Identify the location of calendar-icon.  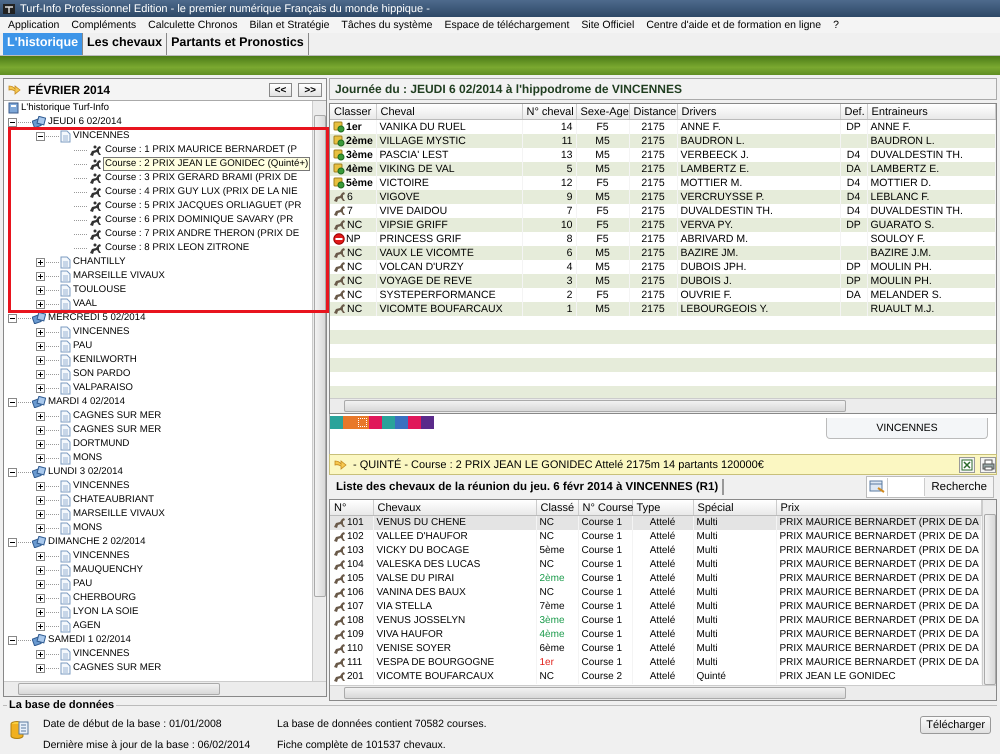
(877, 487).